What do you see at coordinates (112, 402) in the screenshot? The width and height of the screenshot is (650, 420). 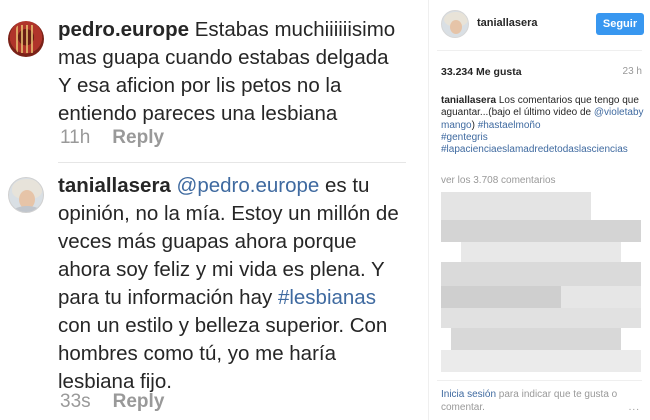 I see `comment-meta: 33s Reply` at bounding box center [112, 402].